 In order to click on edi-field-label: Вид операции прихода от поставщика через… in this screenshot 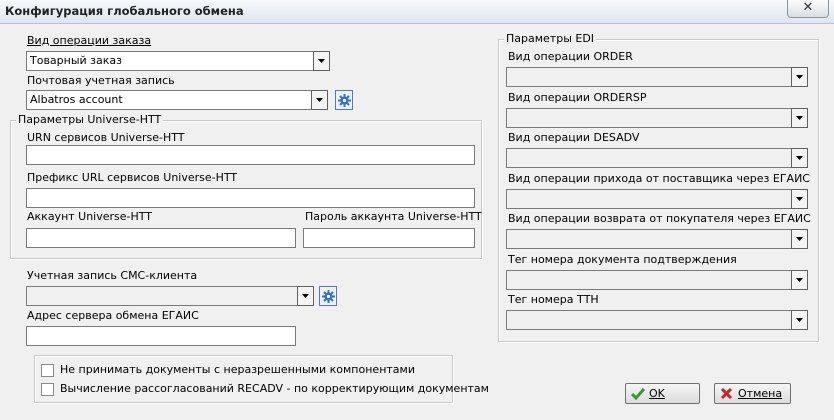, I will do `click(659, 178)`.